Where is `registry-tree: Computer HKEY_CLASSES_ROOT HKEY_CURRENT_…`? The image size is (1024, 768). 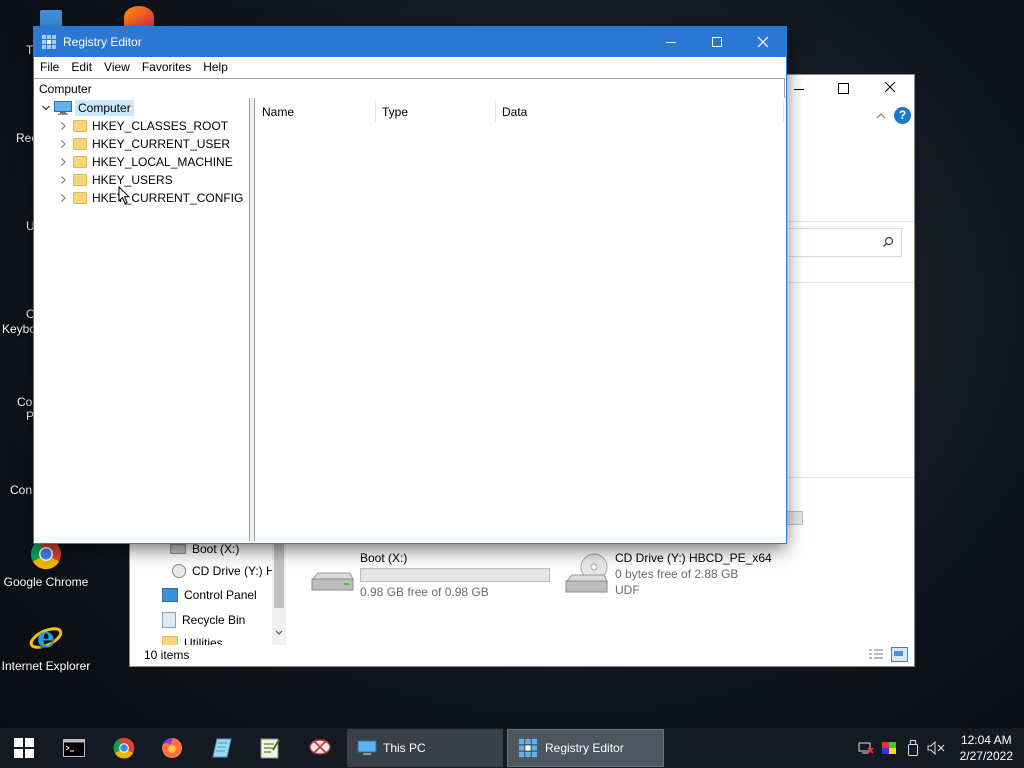 registry-tree: Computer HKEY_CLASSES_ROOT HKEY_CURRENT_… is located at coordinates (142, 319).